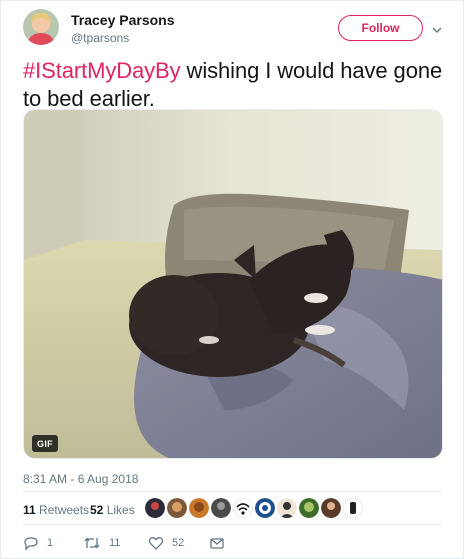 Image resolution: width=464 pixels, height=559 pixels. I want to click on reply-icon, so click(31, 543).